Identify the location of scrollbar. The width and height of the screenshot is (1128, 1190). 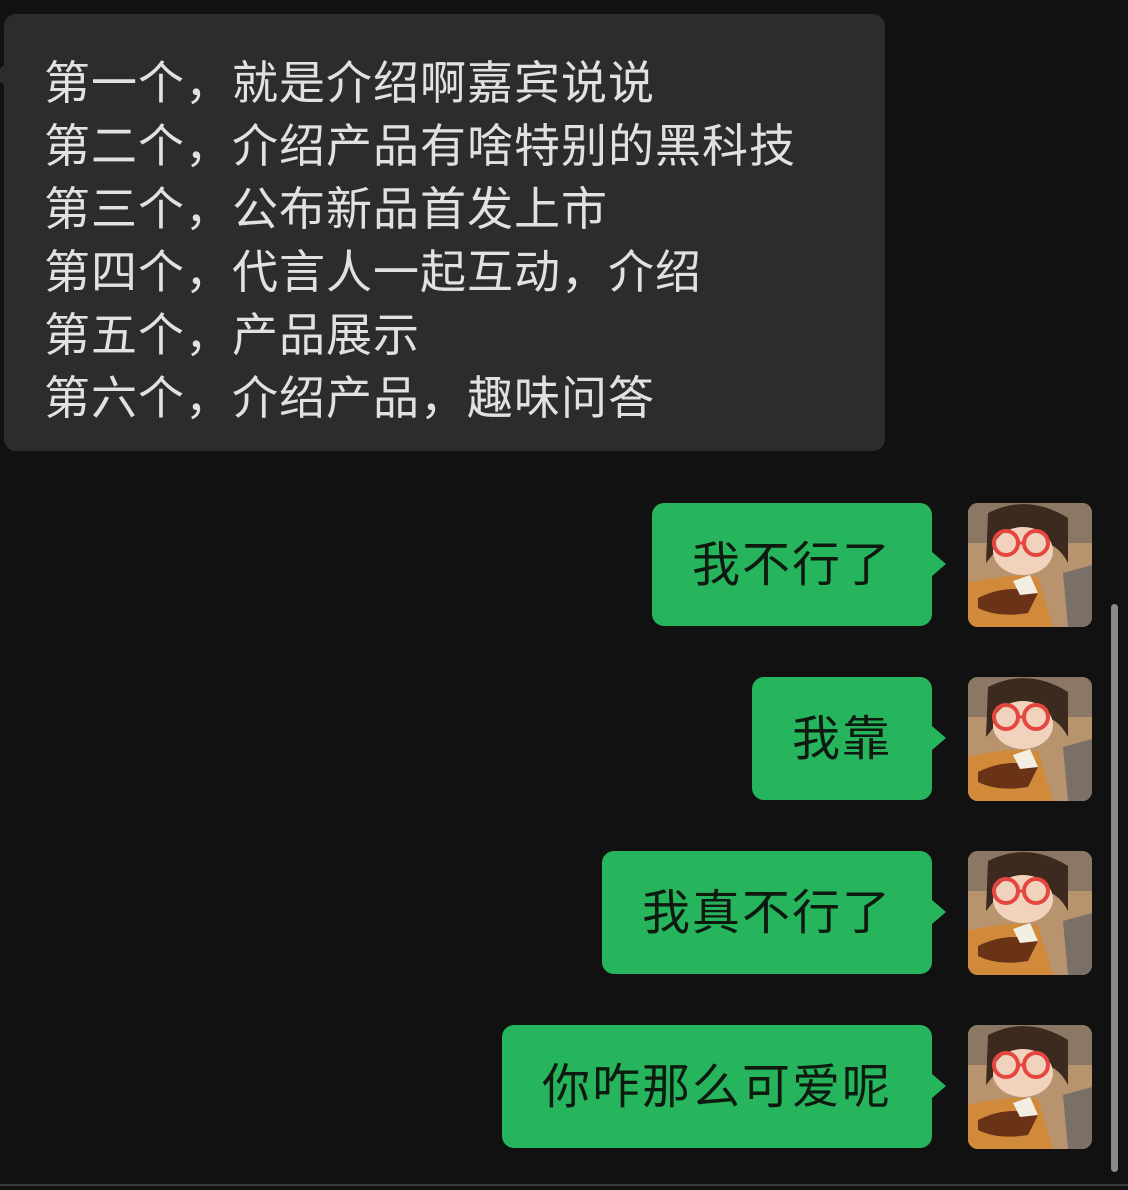
(1114, 888).